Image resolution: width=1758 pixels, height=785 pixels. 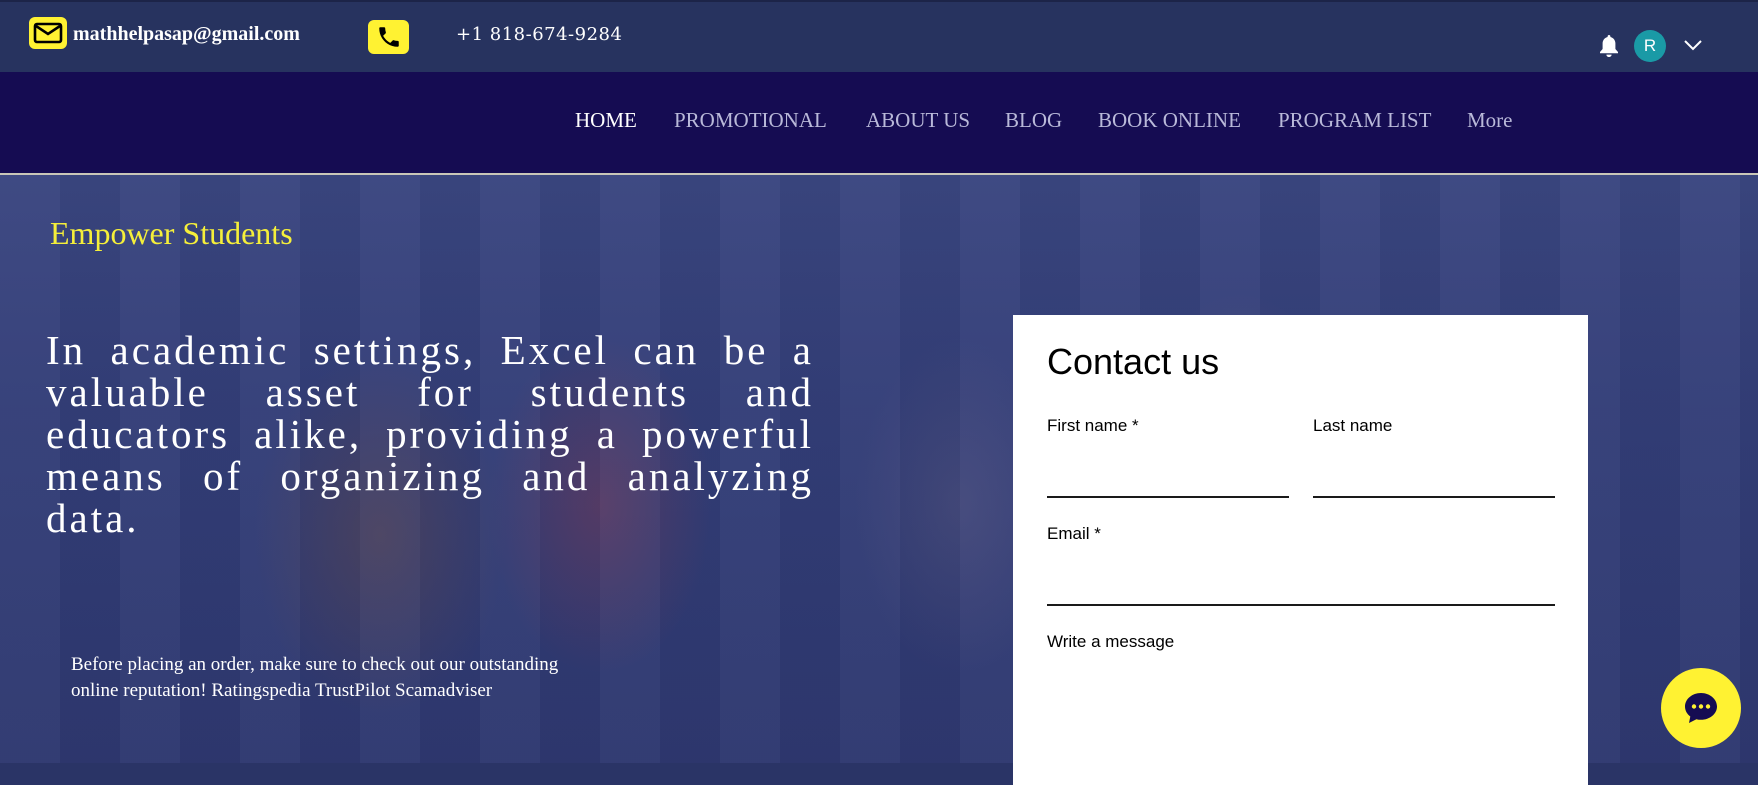 What do you see at coordinates (1301, 715) in the screenshot?
I see `message-field` at bounding box center [1301, 715].